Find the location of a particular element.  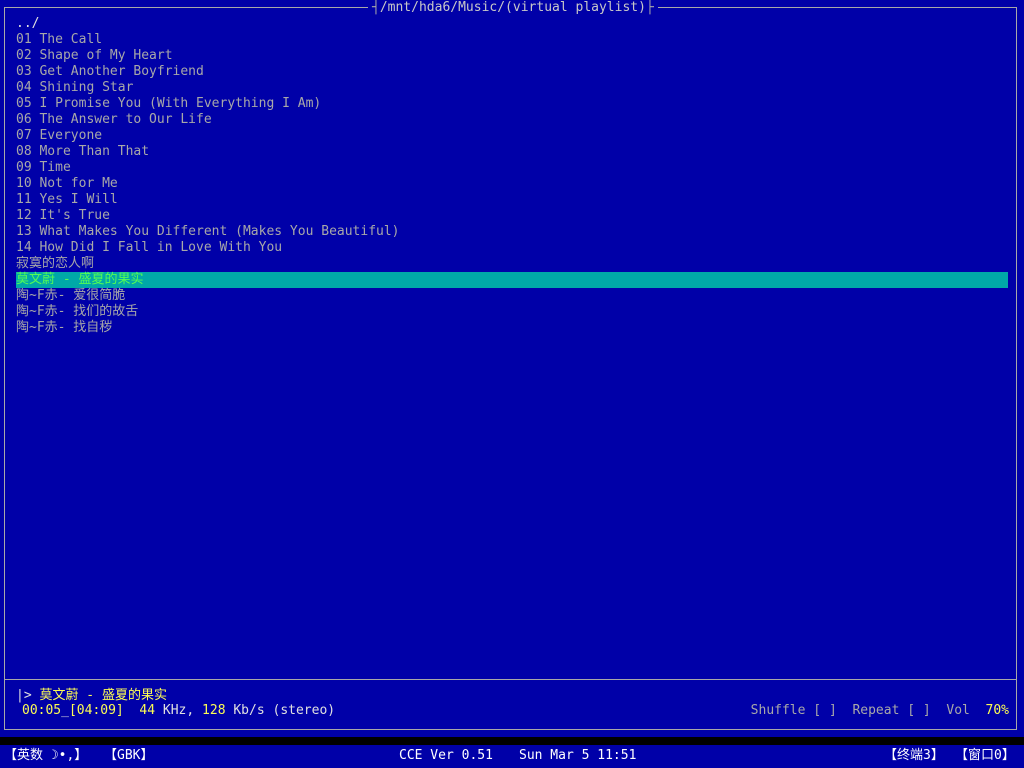

playlist-item: 05 I Promise You (With Everything I Am) is located at coordinates (512, 104).